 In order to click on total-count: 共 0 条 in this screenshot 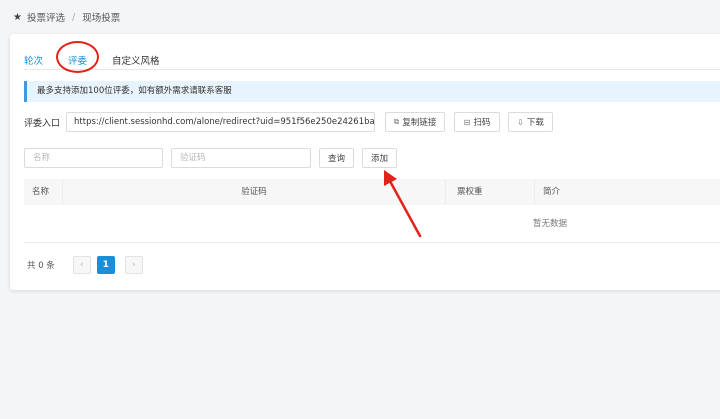, I will do `click(41, 266)`.